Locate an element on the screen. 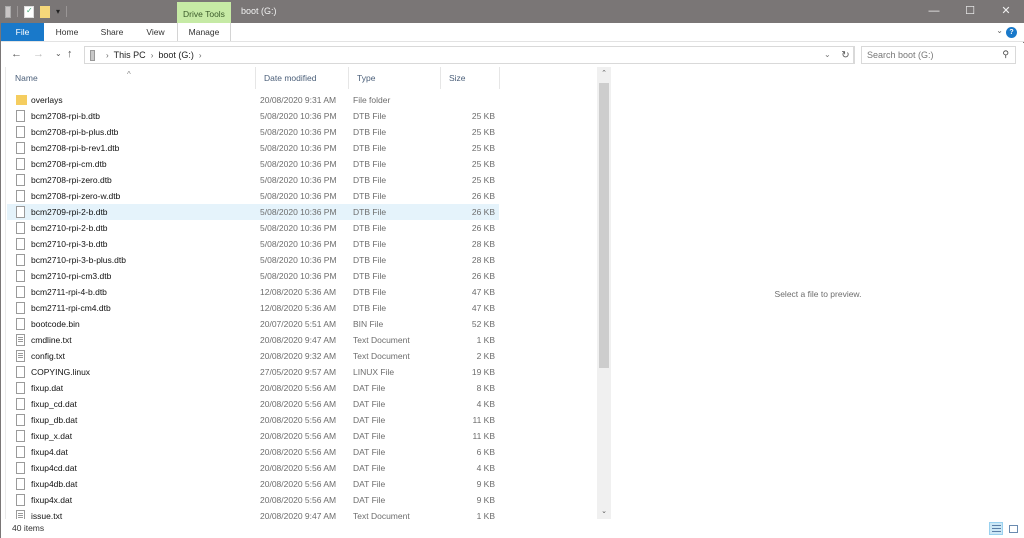 Image resolution: width=1024 pixels, height=538 pixels. file-type: DTB File is located at coordinates (370, 148).